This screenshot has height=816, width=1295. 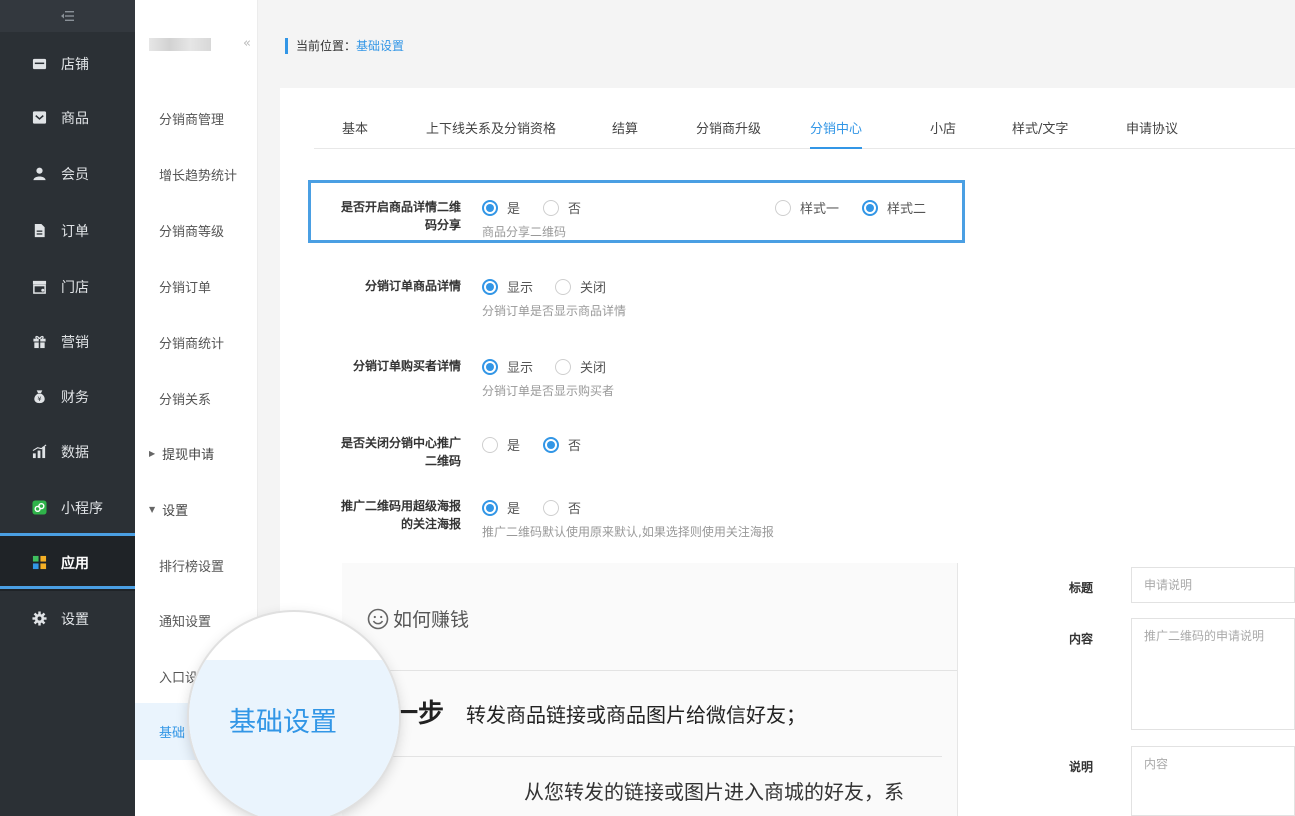 I want to click on nav-label: 应用, so click(x=75, y=563).